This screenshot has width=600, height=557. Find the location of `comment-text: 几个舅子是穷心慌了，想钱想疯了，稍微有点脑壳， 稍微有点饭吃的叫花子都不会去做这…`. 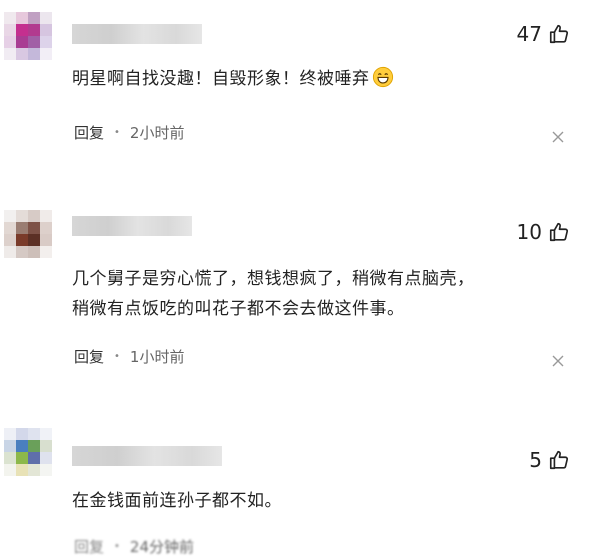

comment-text: 几个舅子是穷心慌了，想钱想疯了，稍微有点脑壳， 稍微有点饭吃的叫花子都不会去做这… is located at coordinates (273, 294).